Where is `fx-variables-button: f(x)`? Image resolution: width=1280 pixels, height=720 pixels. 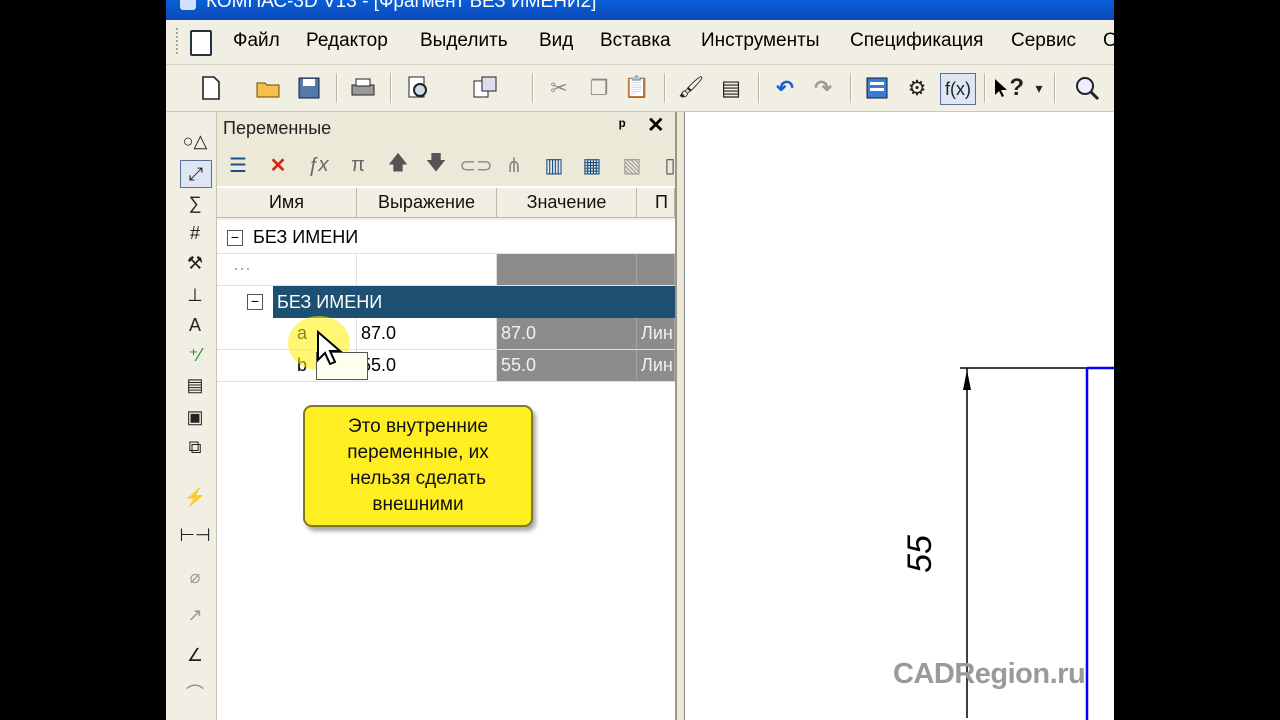 fx-variables-button: f(x) is located at coordinates (958, 89).